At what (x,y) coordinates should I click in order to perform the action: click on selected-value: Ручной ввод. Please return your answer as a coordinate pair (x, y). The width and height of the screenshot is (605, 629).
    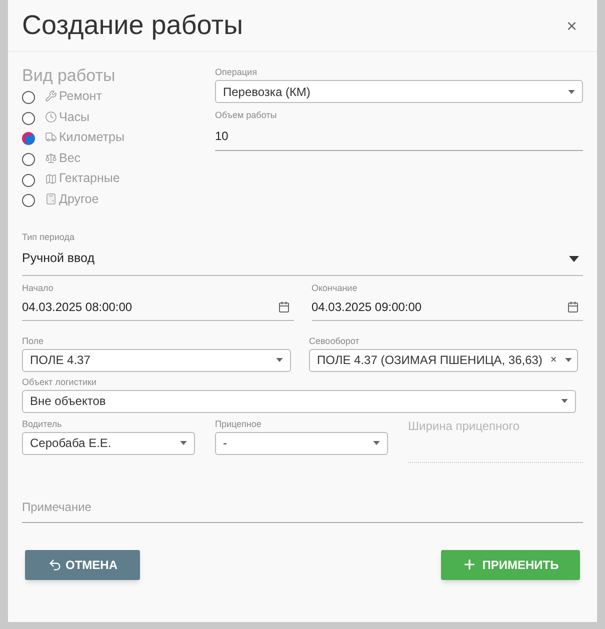
    Looking at the image, I should click on (59, 259).